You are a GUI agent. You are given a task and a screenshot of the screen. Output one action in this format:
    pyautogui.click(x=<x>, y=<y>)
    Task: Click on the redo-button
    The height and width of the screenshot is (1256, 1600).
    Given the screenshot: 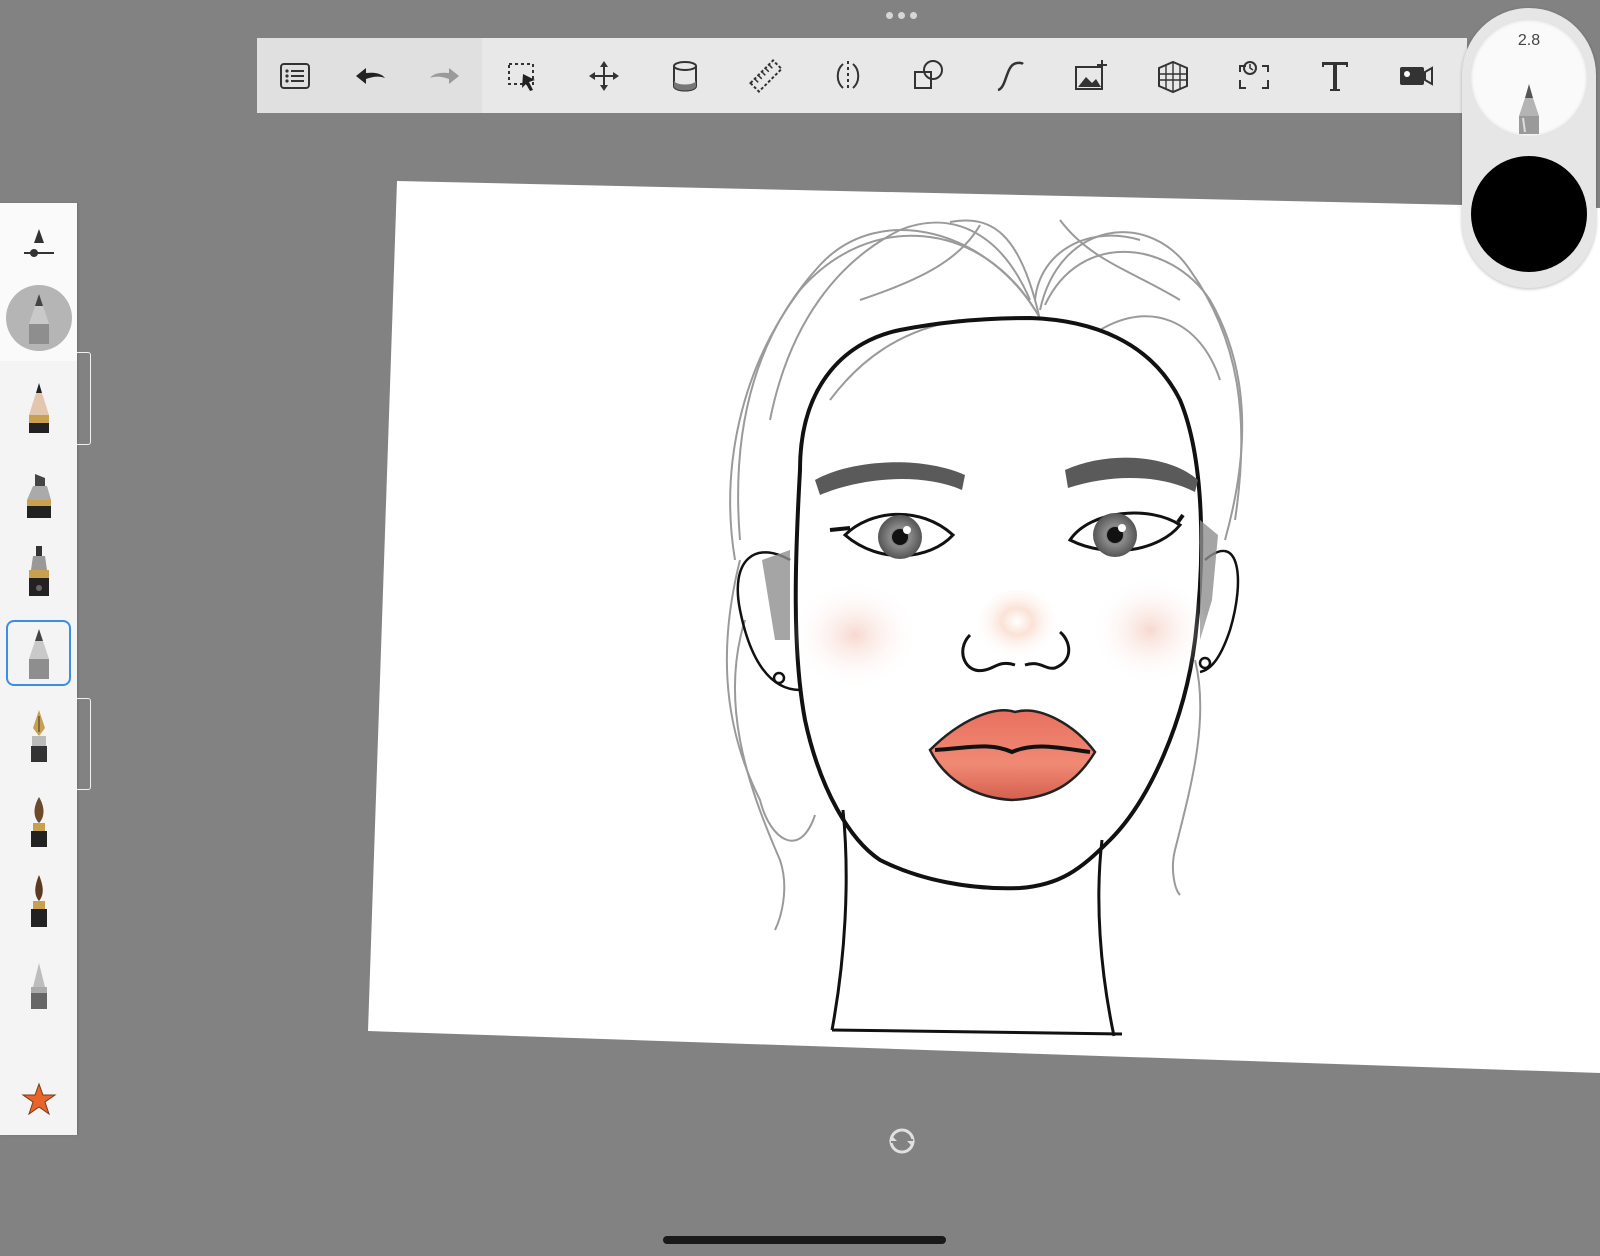 What is the action you would take?
    pyautogui.click(x=445, y=76)
    